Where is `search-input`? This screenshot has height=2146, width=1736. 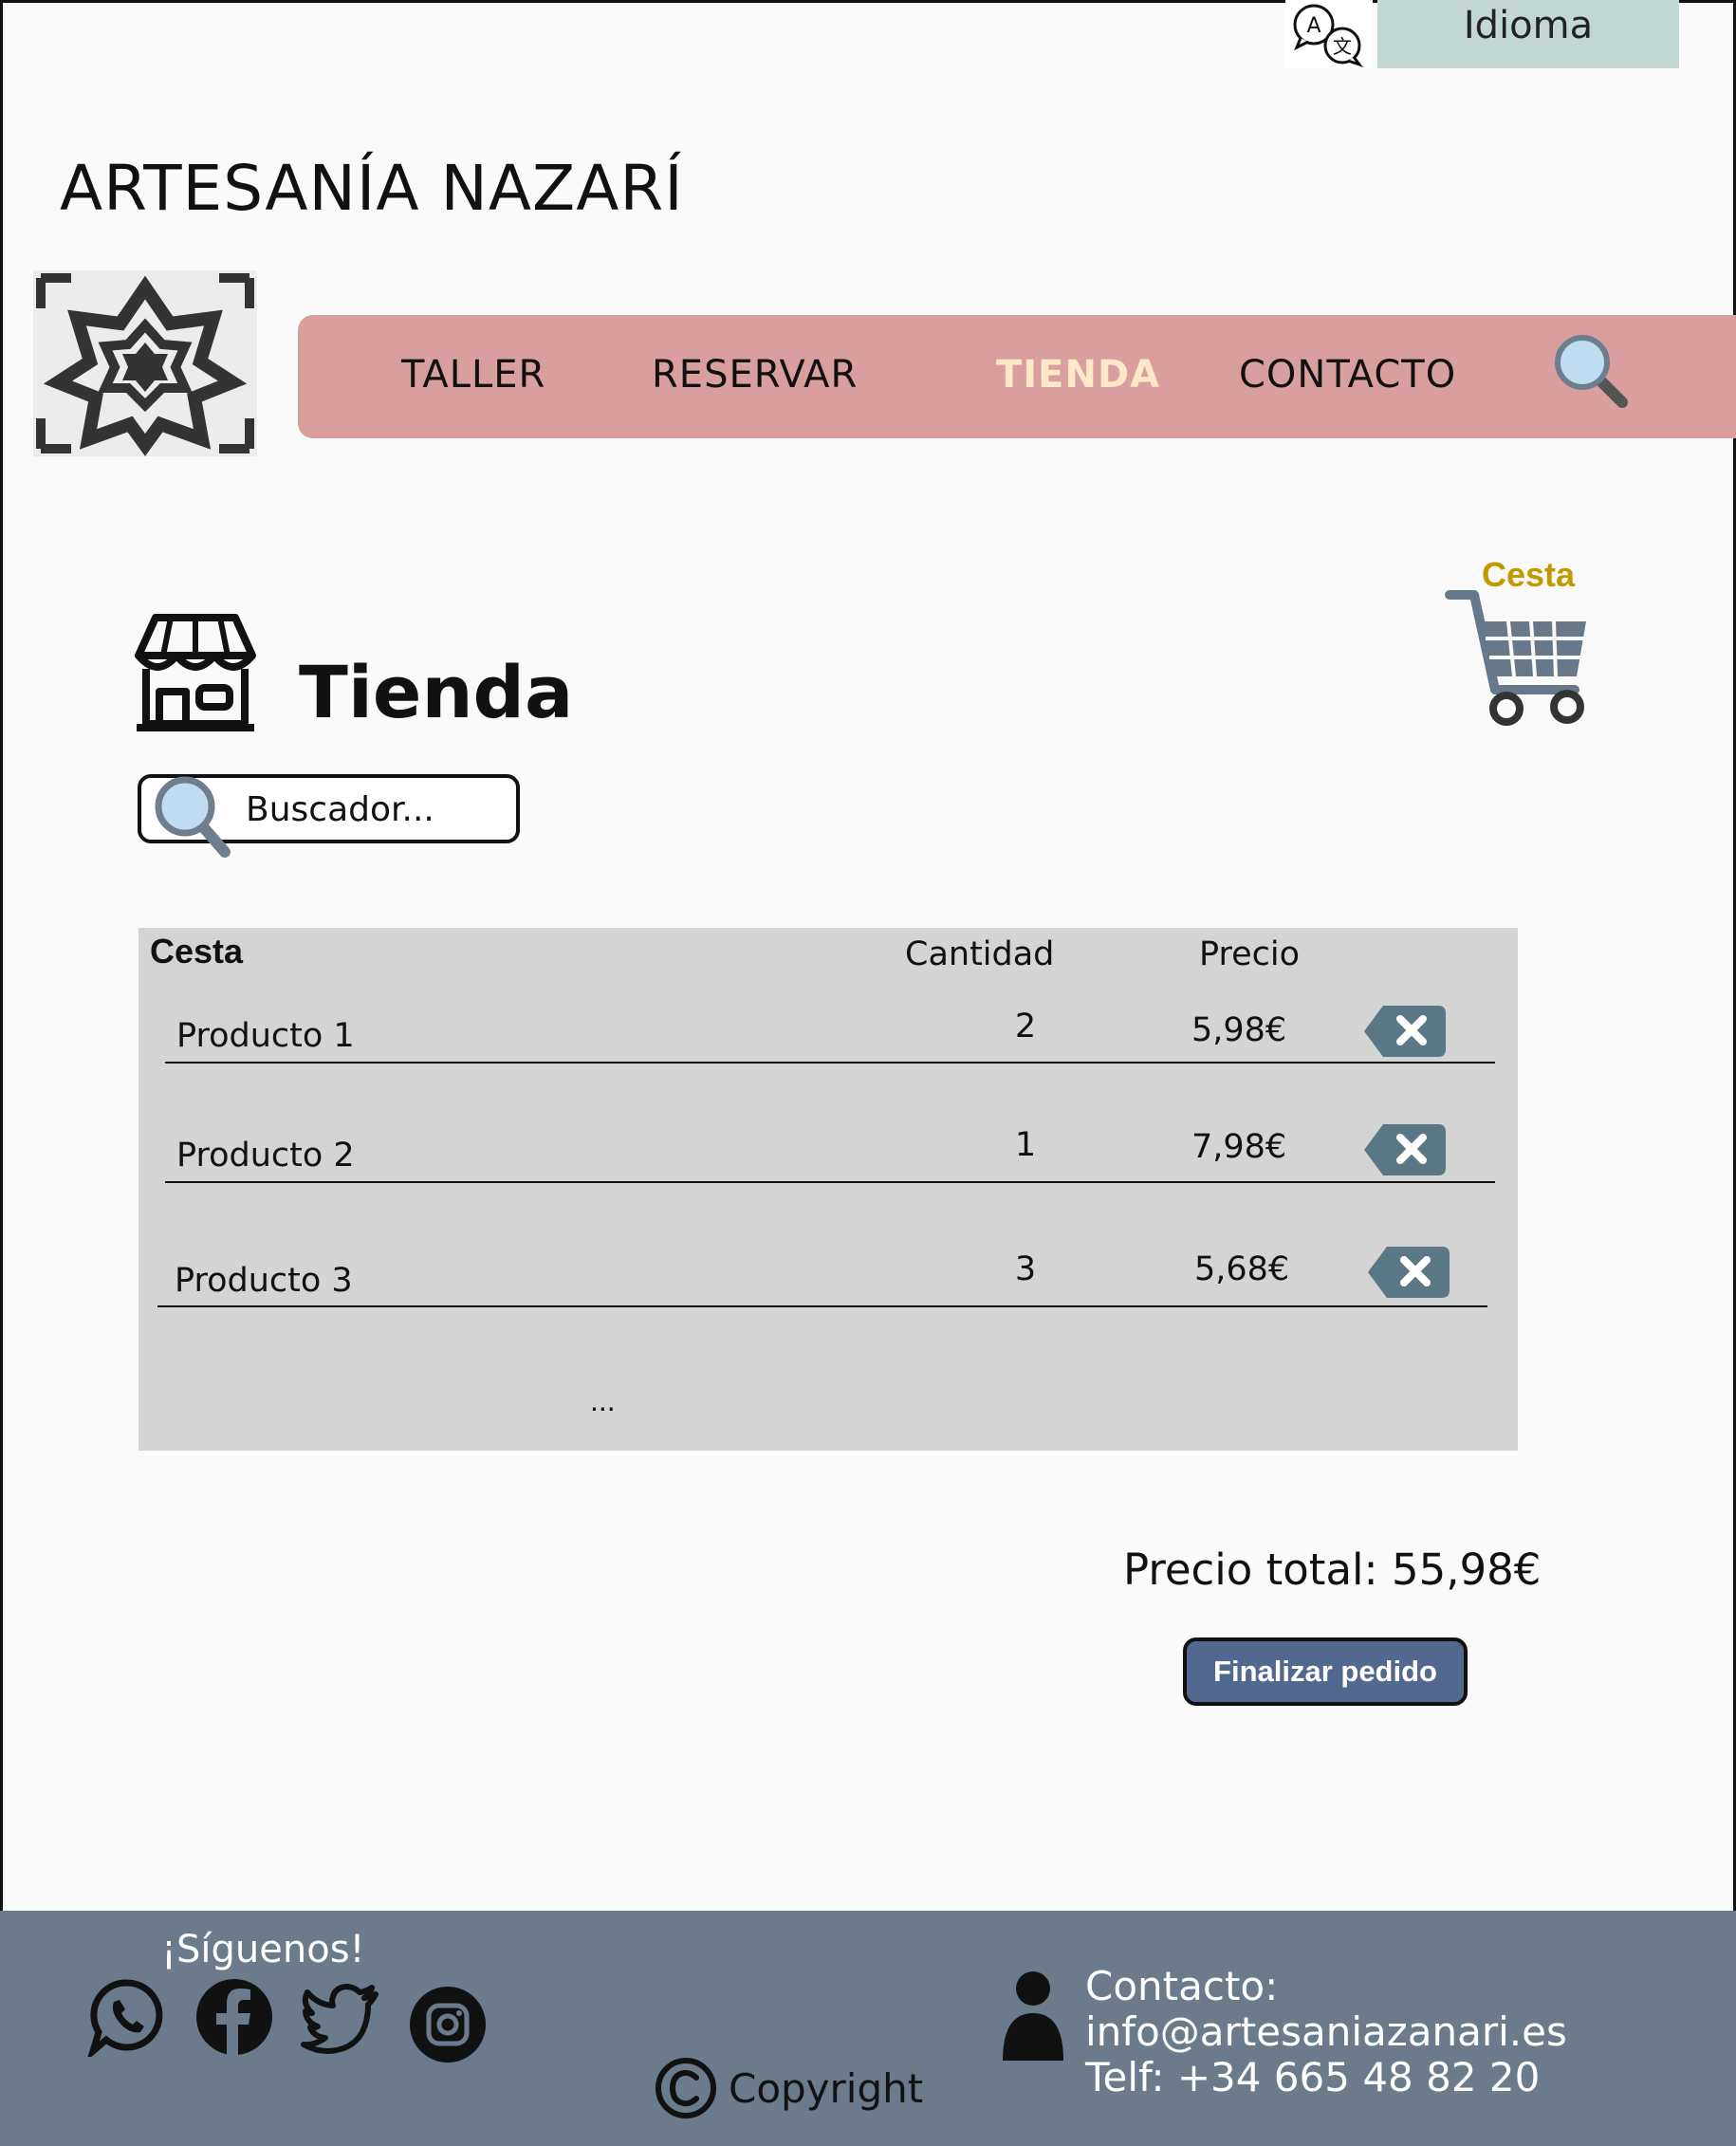
search-input is located at coordinates (374, 809).